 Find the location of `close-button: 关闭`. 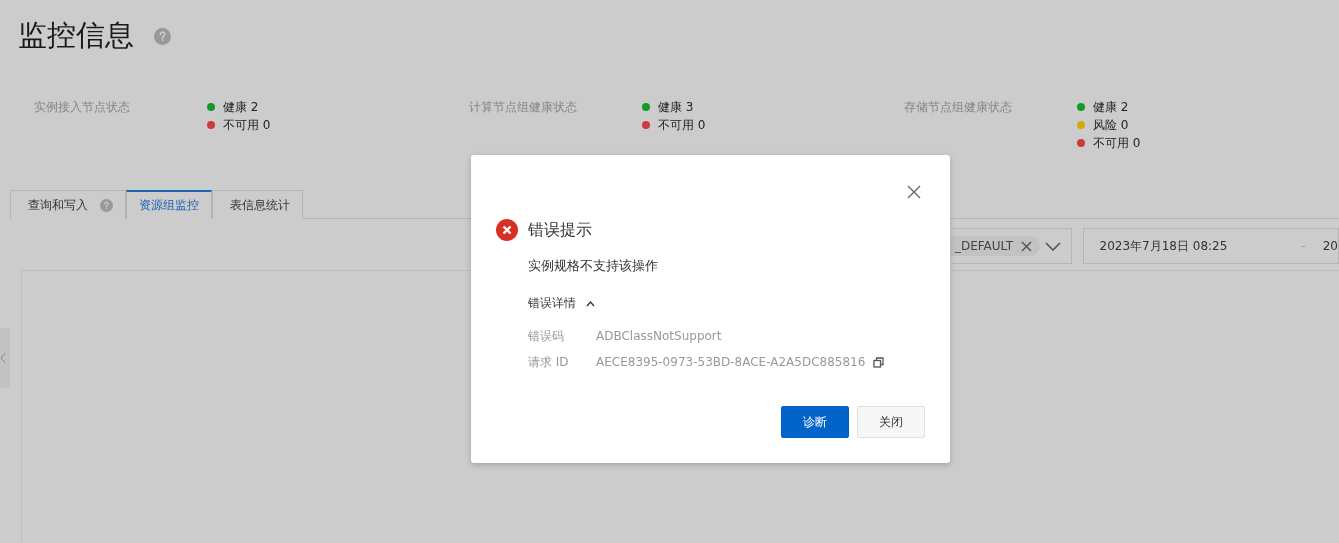

close-button: 关闭 is located at coordinates (891, 422).